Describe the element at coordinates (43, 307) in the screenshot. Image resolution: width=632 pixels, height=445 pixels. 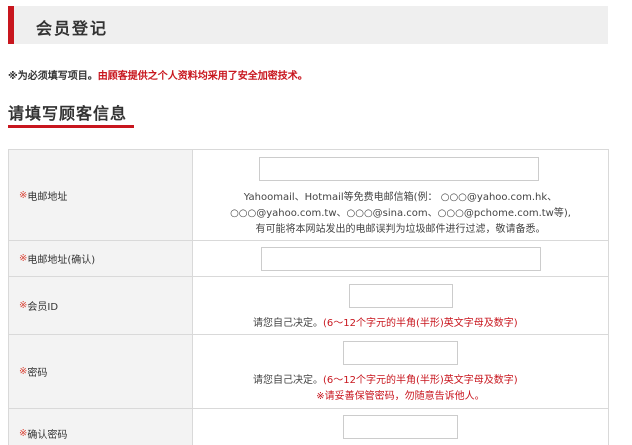
I see `member-id-label-text: 会员ID` at that location.